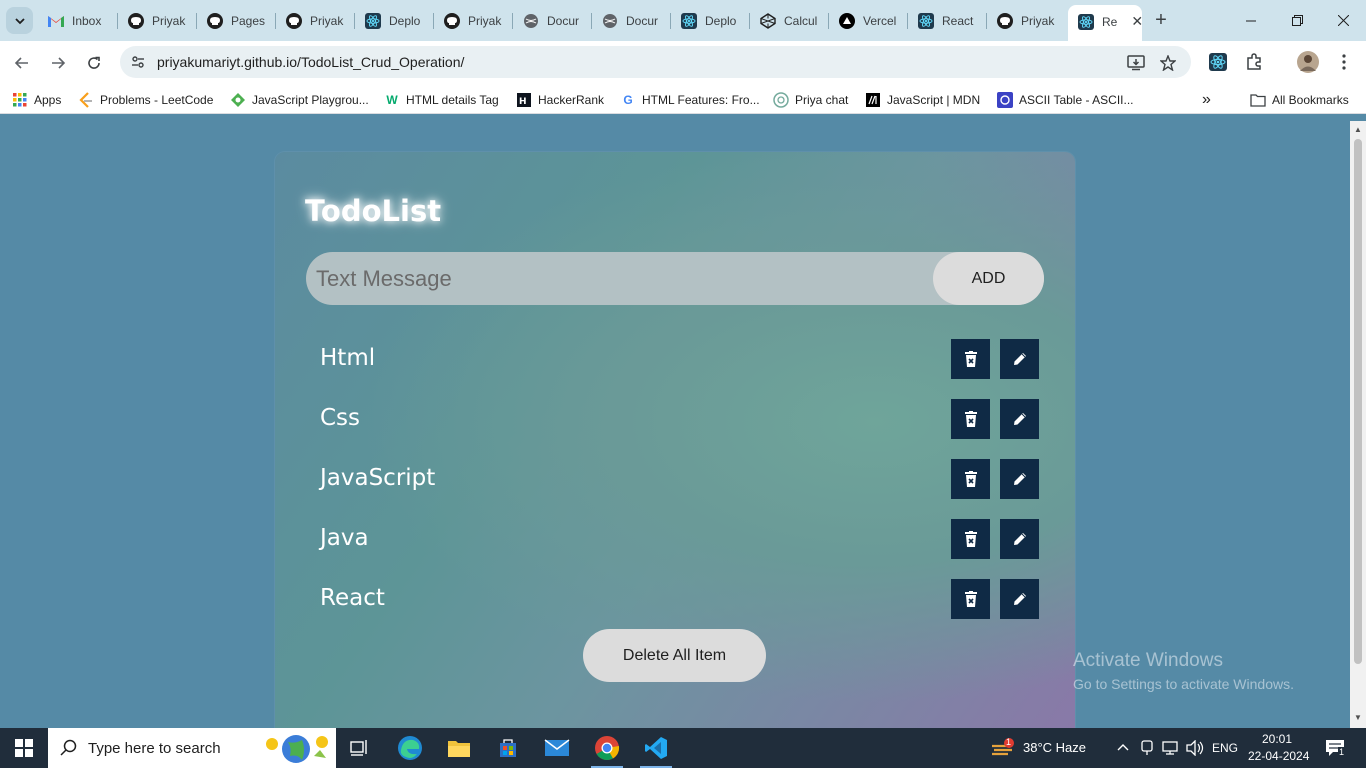 Image resolution: width=1366 pixels, height=768 pixels. I want to click on notification-center-button: 1, so click(1335, 749).